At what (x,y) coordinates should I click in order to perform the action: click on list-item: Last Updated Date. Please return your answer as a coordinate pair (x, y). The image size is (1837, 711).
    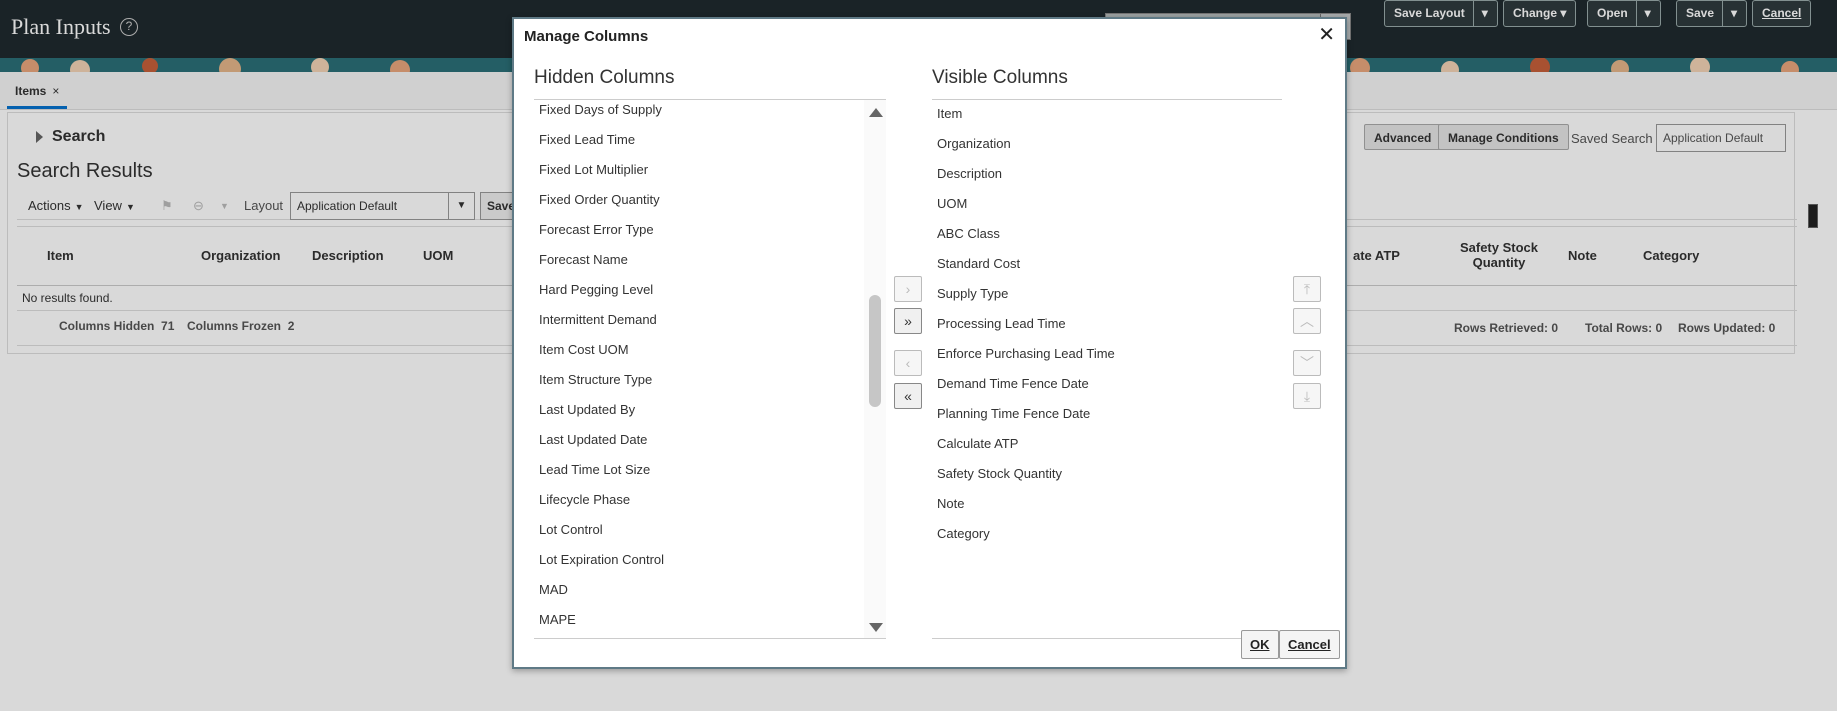
    Looking at the image, I should click on (593, 439).